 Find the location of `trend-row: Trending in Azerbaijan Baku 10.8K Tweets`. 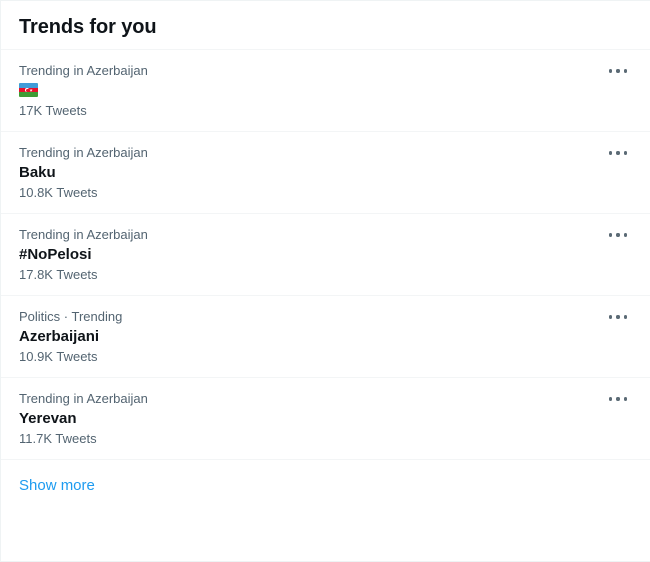

trend-row: Trending in Azerbaijan Baku 10.8K Tweets is located at coordinates (325, 172).